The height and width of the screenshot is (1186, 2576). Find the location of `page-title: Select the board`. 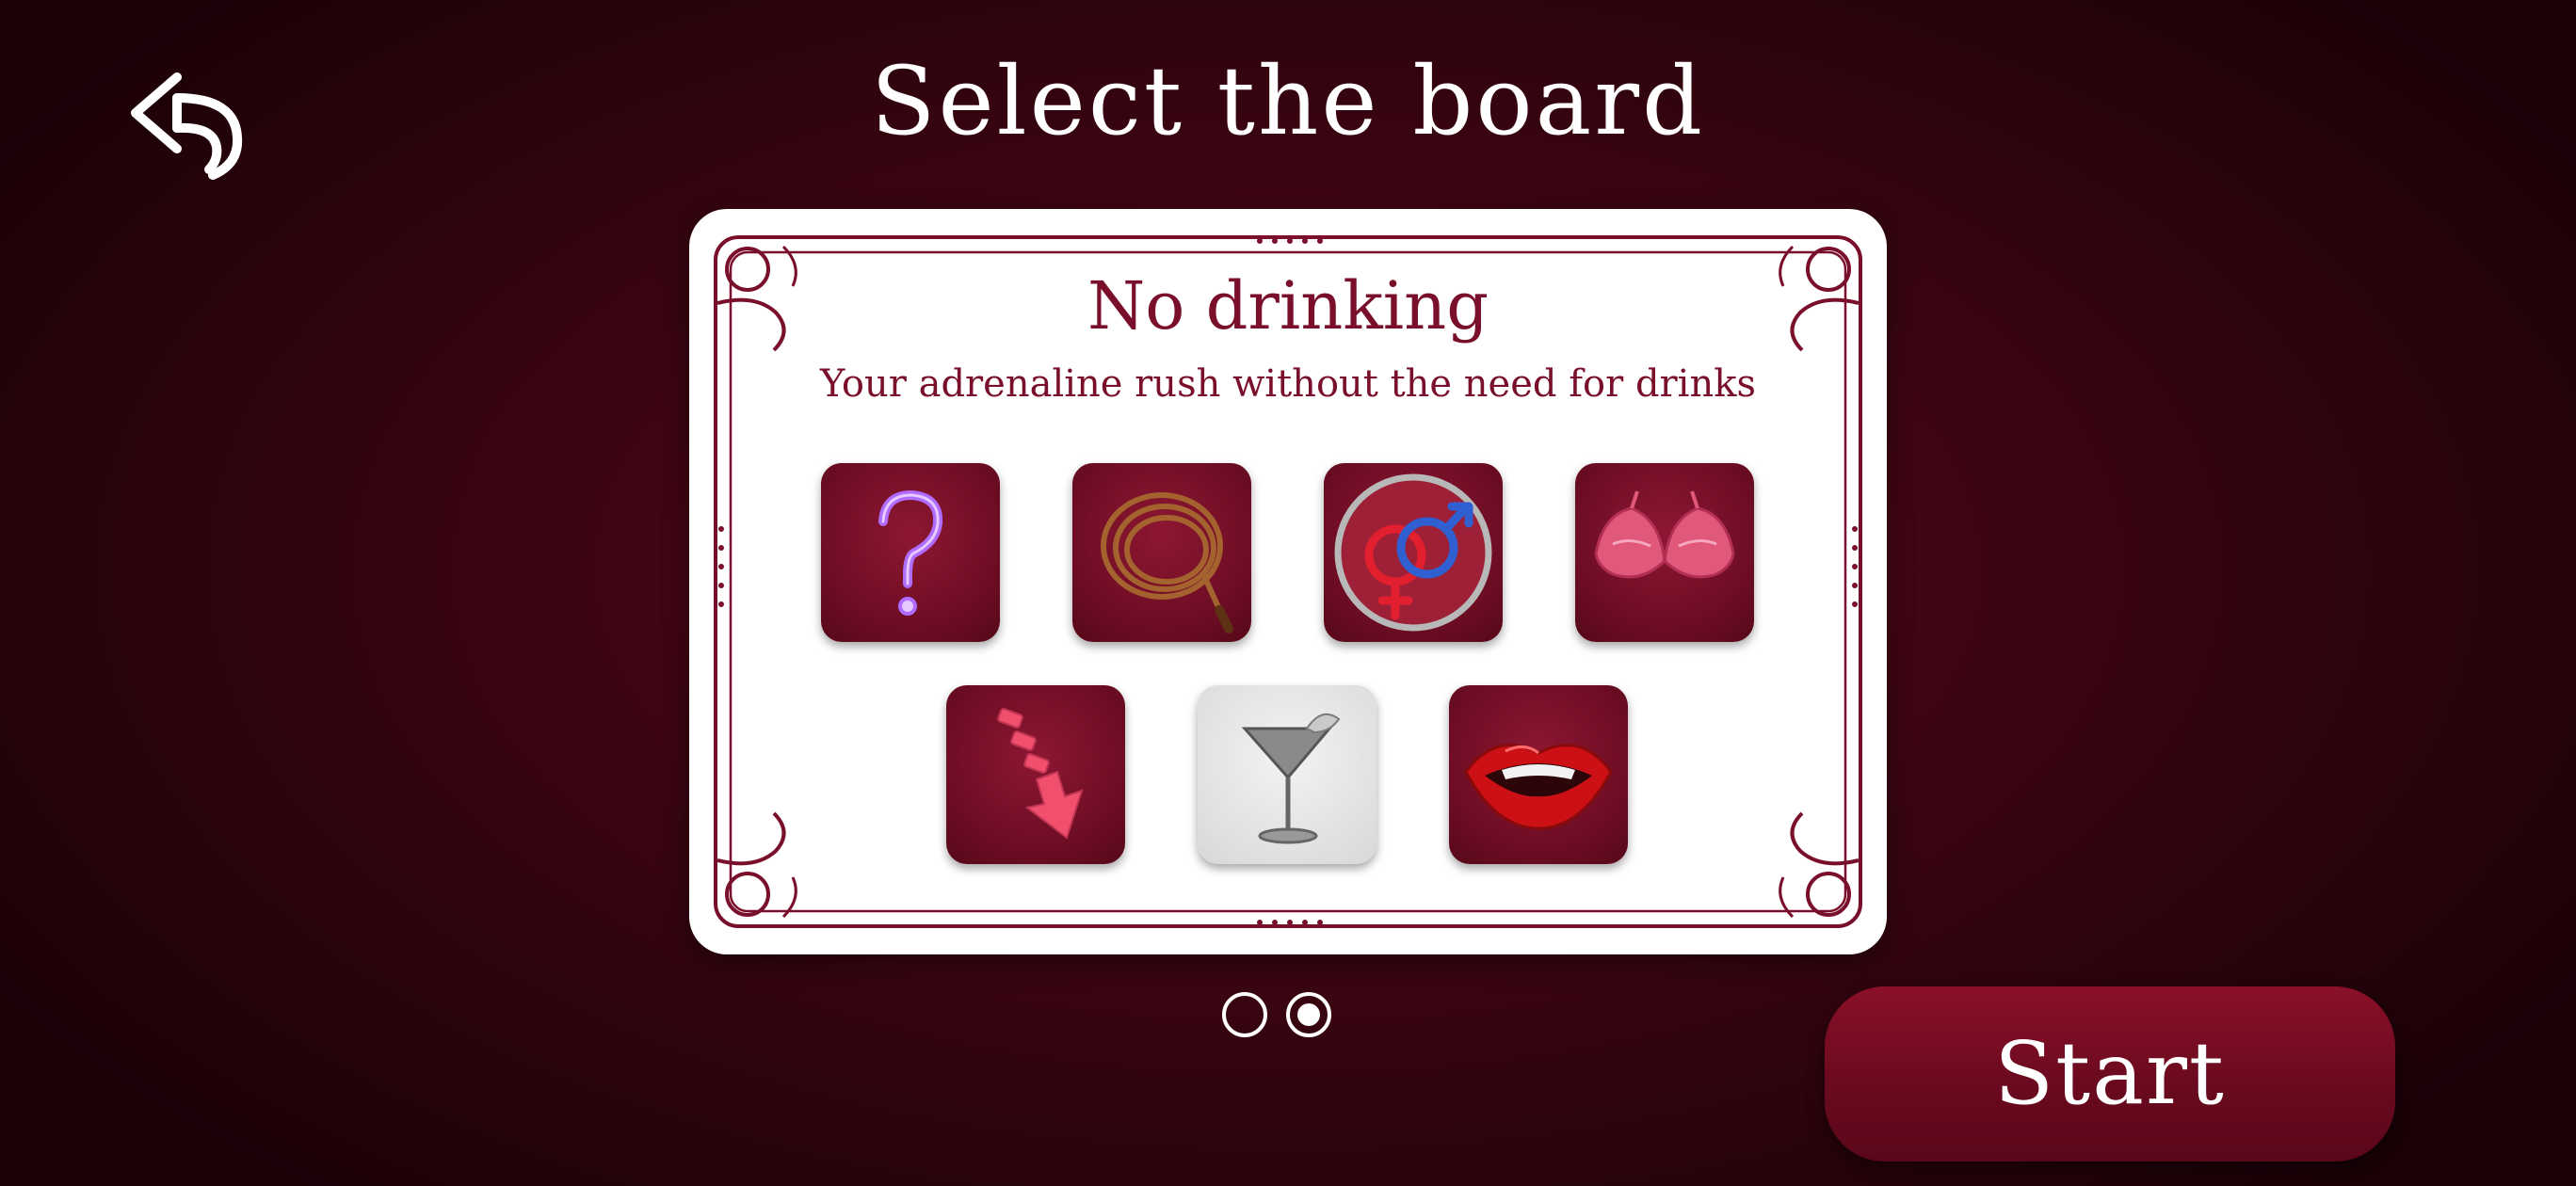

page-title: Select the board is located at coordinates (1288, 101).